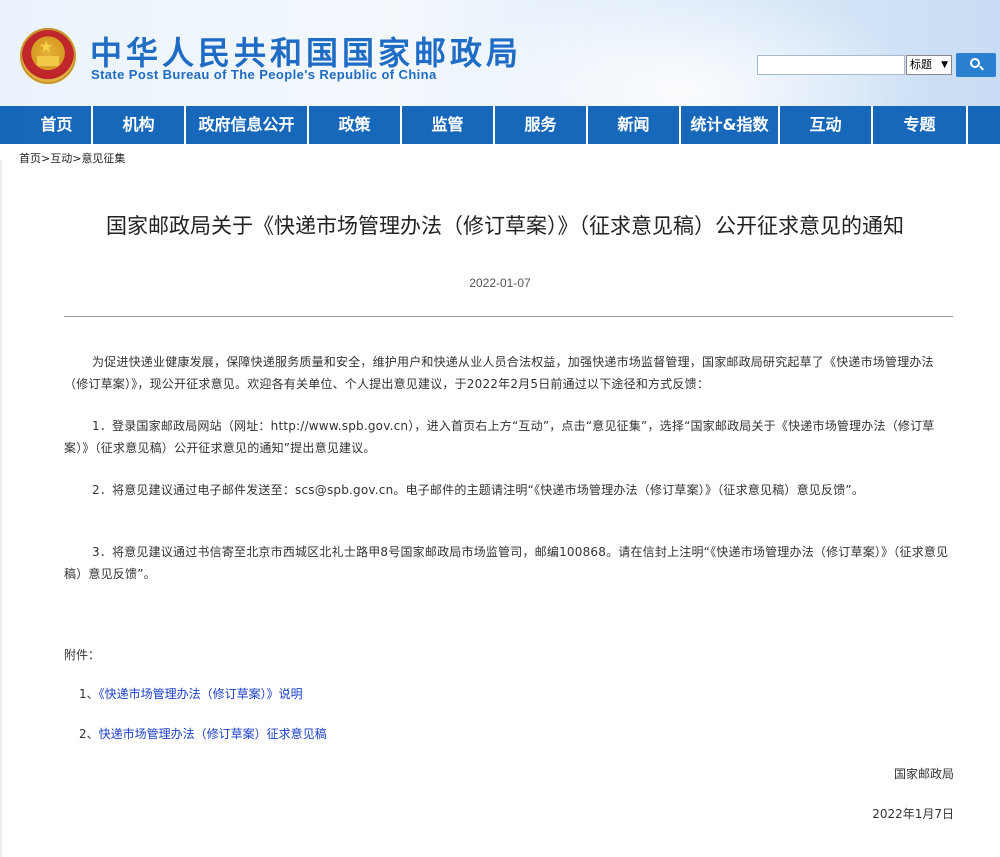  Describe the element at coordinates (920, 125) in the screenshot. I see `nav-item-special: 专题` at that location.